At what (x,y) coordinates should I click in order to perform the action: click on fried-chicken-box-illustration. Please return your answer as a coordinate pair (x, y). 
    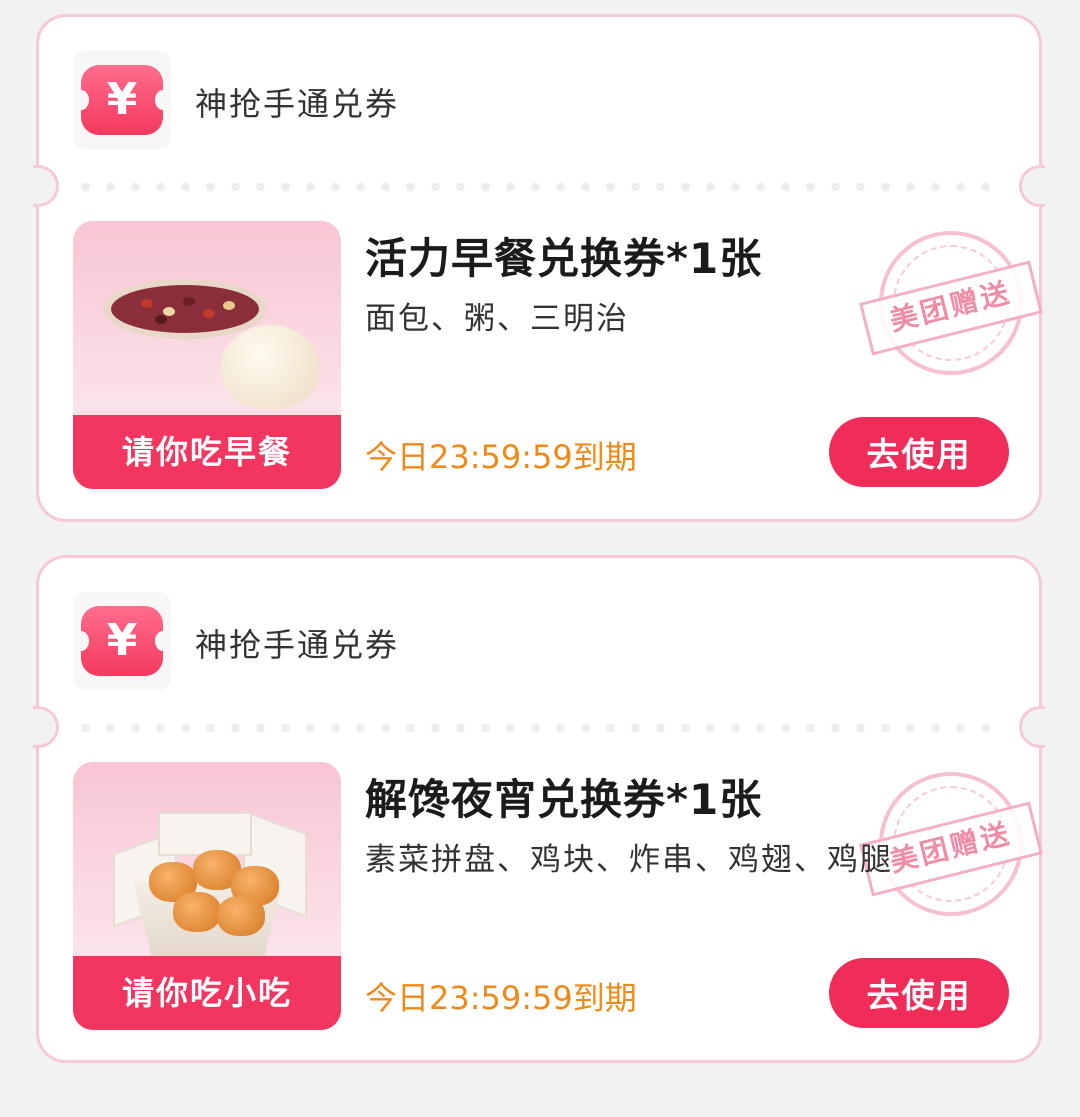
    Looking at the image, I should click on (210, 891).